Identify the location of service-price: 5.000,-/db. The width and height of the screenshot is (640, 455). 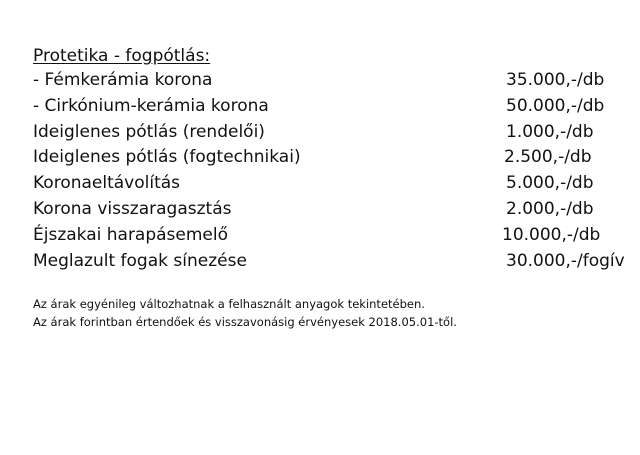
(550, 183).